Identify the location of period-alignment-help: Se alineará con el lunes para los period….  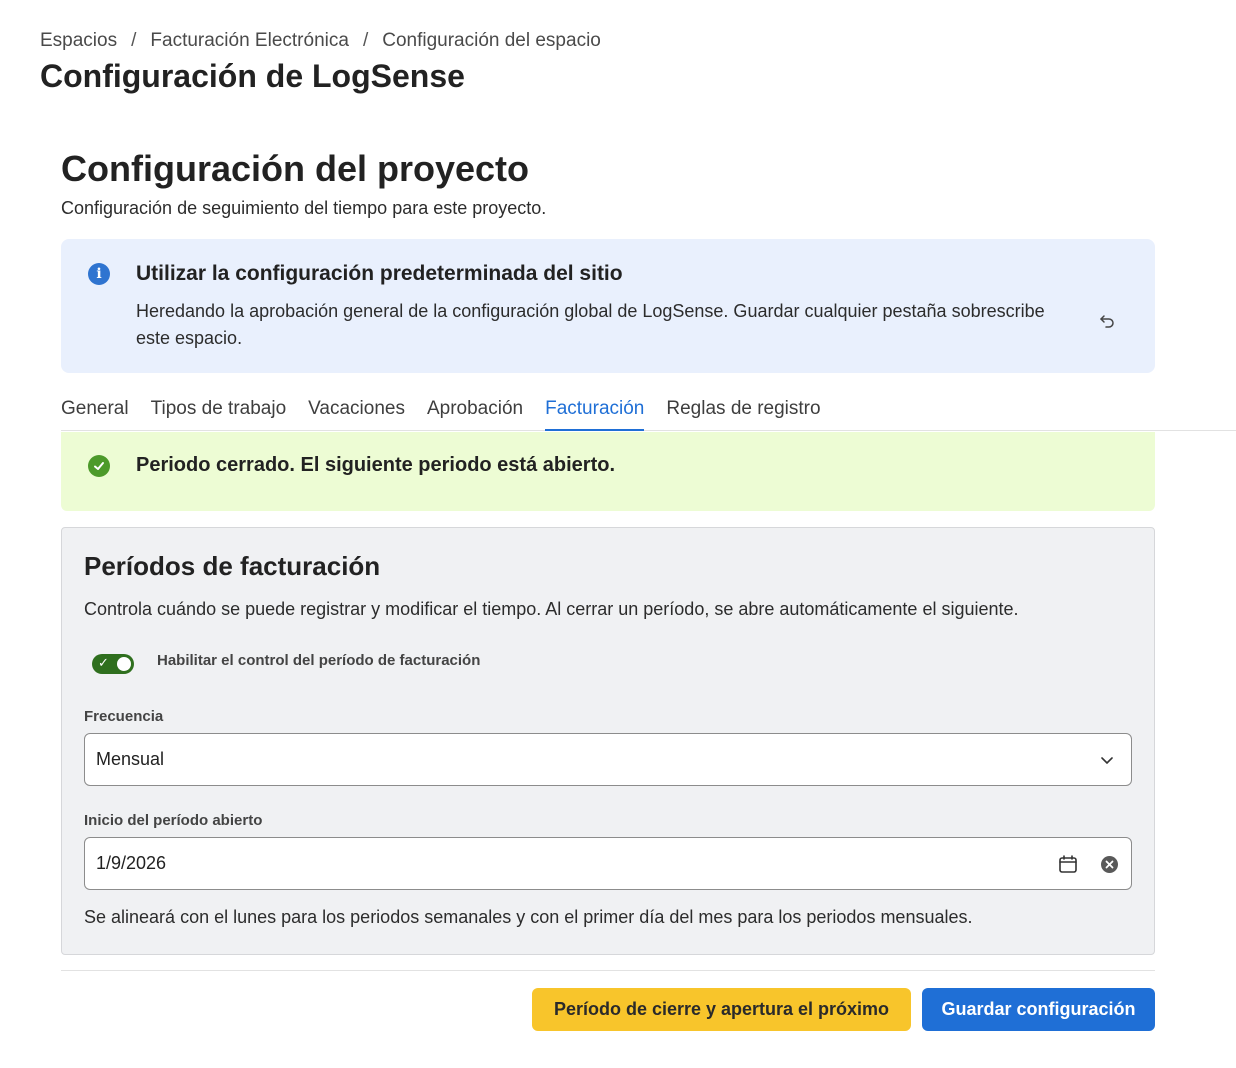
(528, 917).